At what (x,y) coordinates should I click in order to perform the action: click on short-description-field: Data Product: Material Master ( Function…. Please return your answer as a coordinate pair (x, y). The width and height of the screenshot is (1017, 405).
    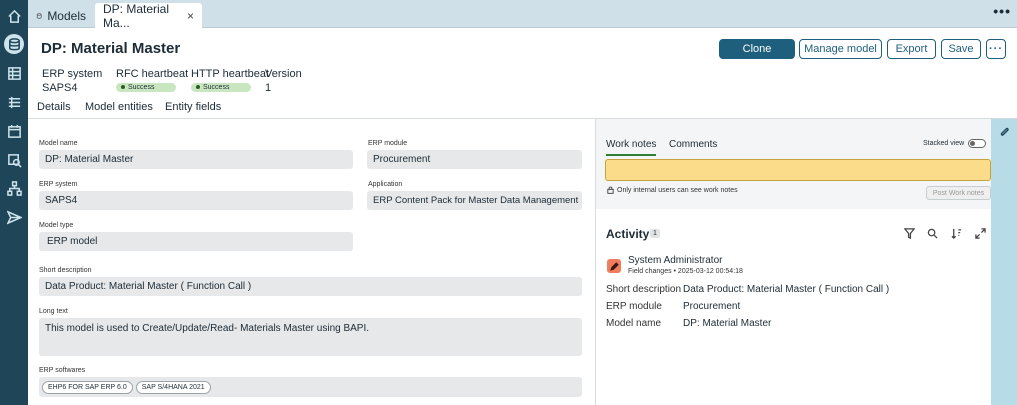
    Looking at the image, I should click on (310, 286).